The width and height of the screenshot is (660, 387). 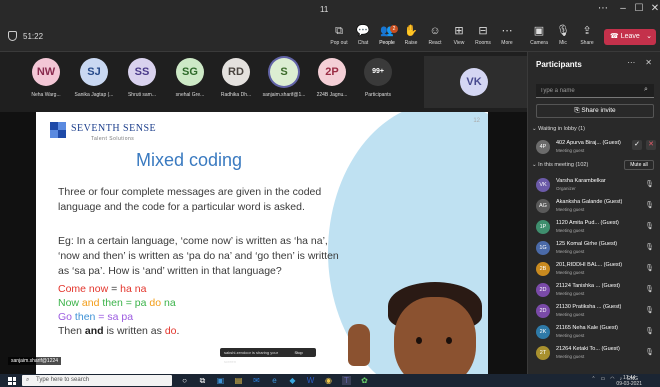 I want to click on store-icon: ▣, so click(x=220, y=380).